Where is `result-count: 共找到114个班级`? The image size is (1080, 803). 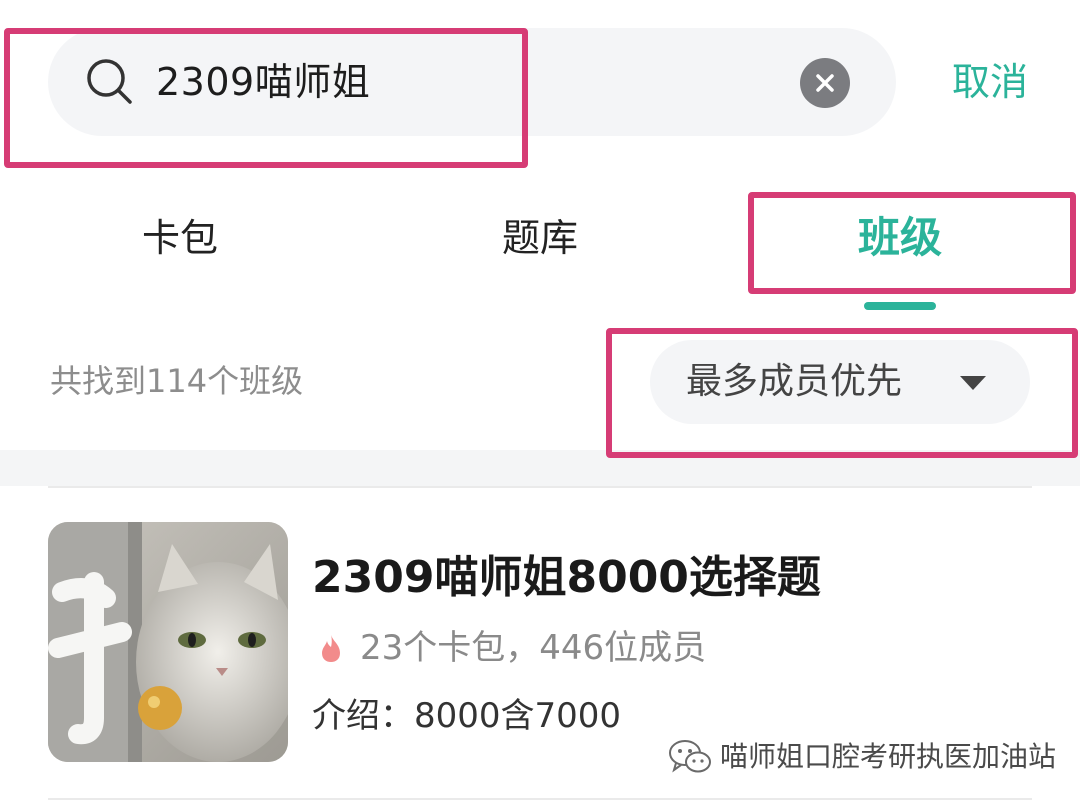
result-count: 共找到114个班级 is located at coordinates (177, 381).